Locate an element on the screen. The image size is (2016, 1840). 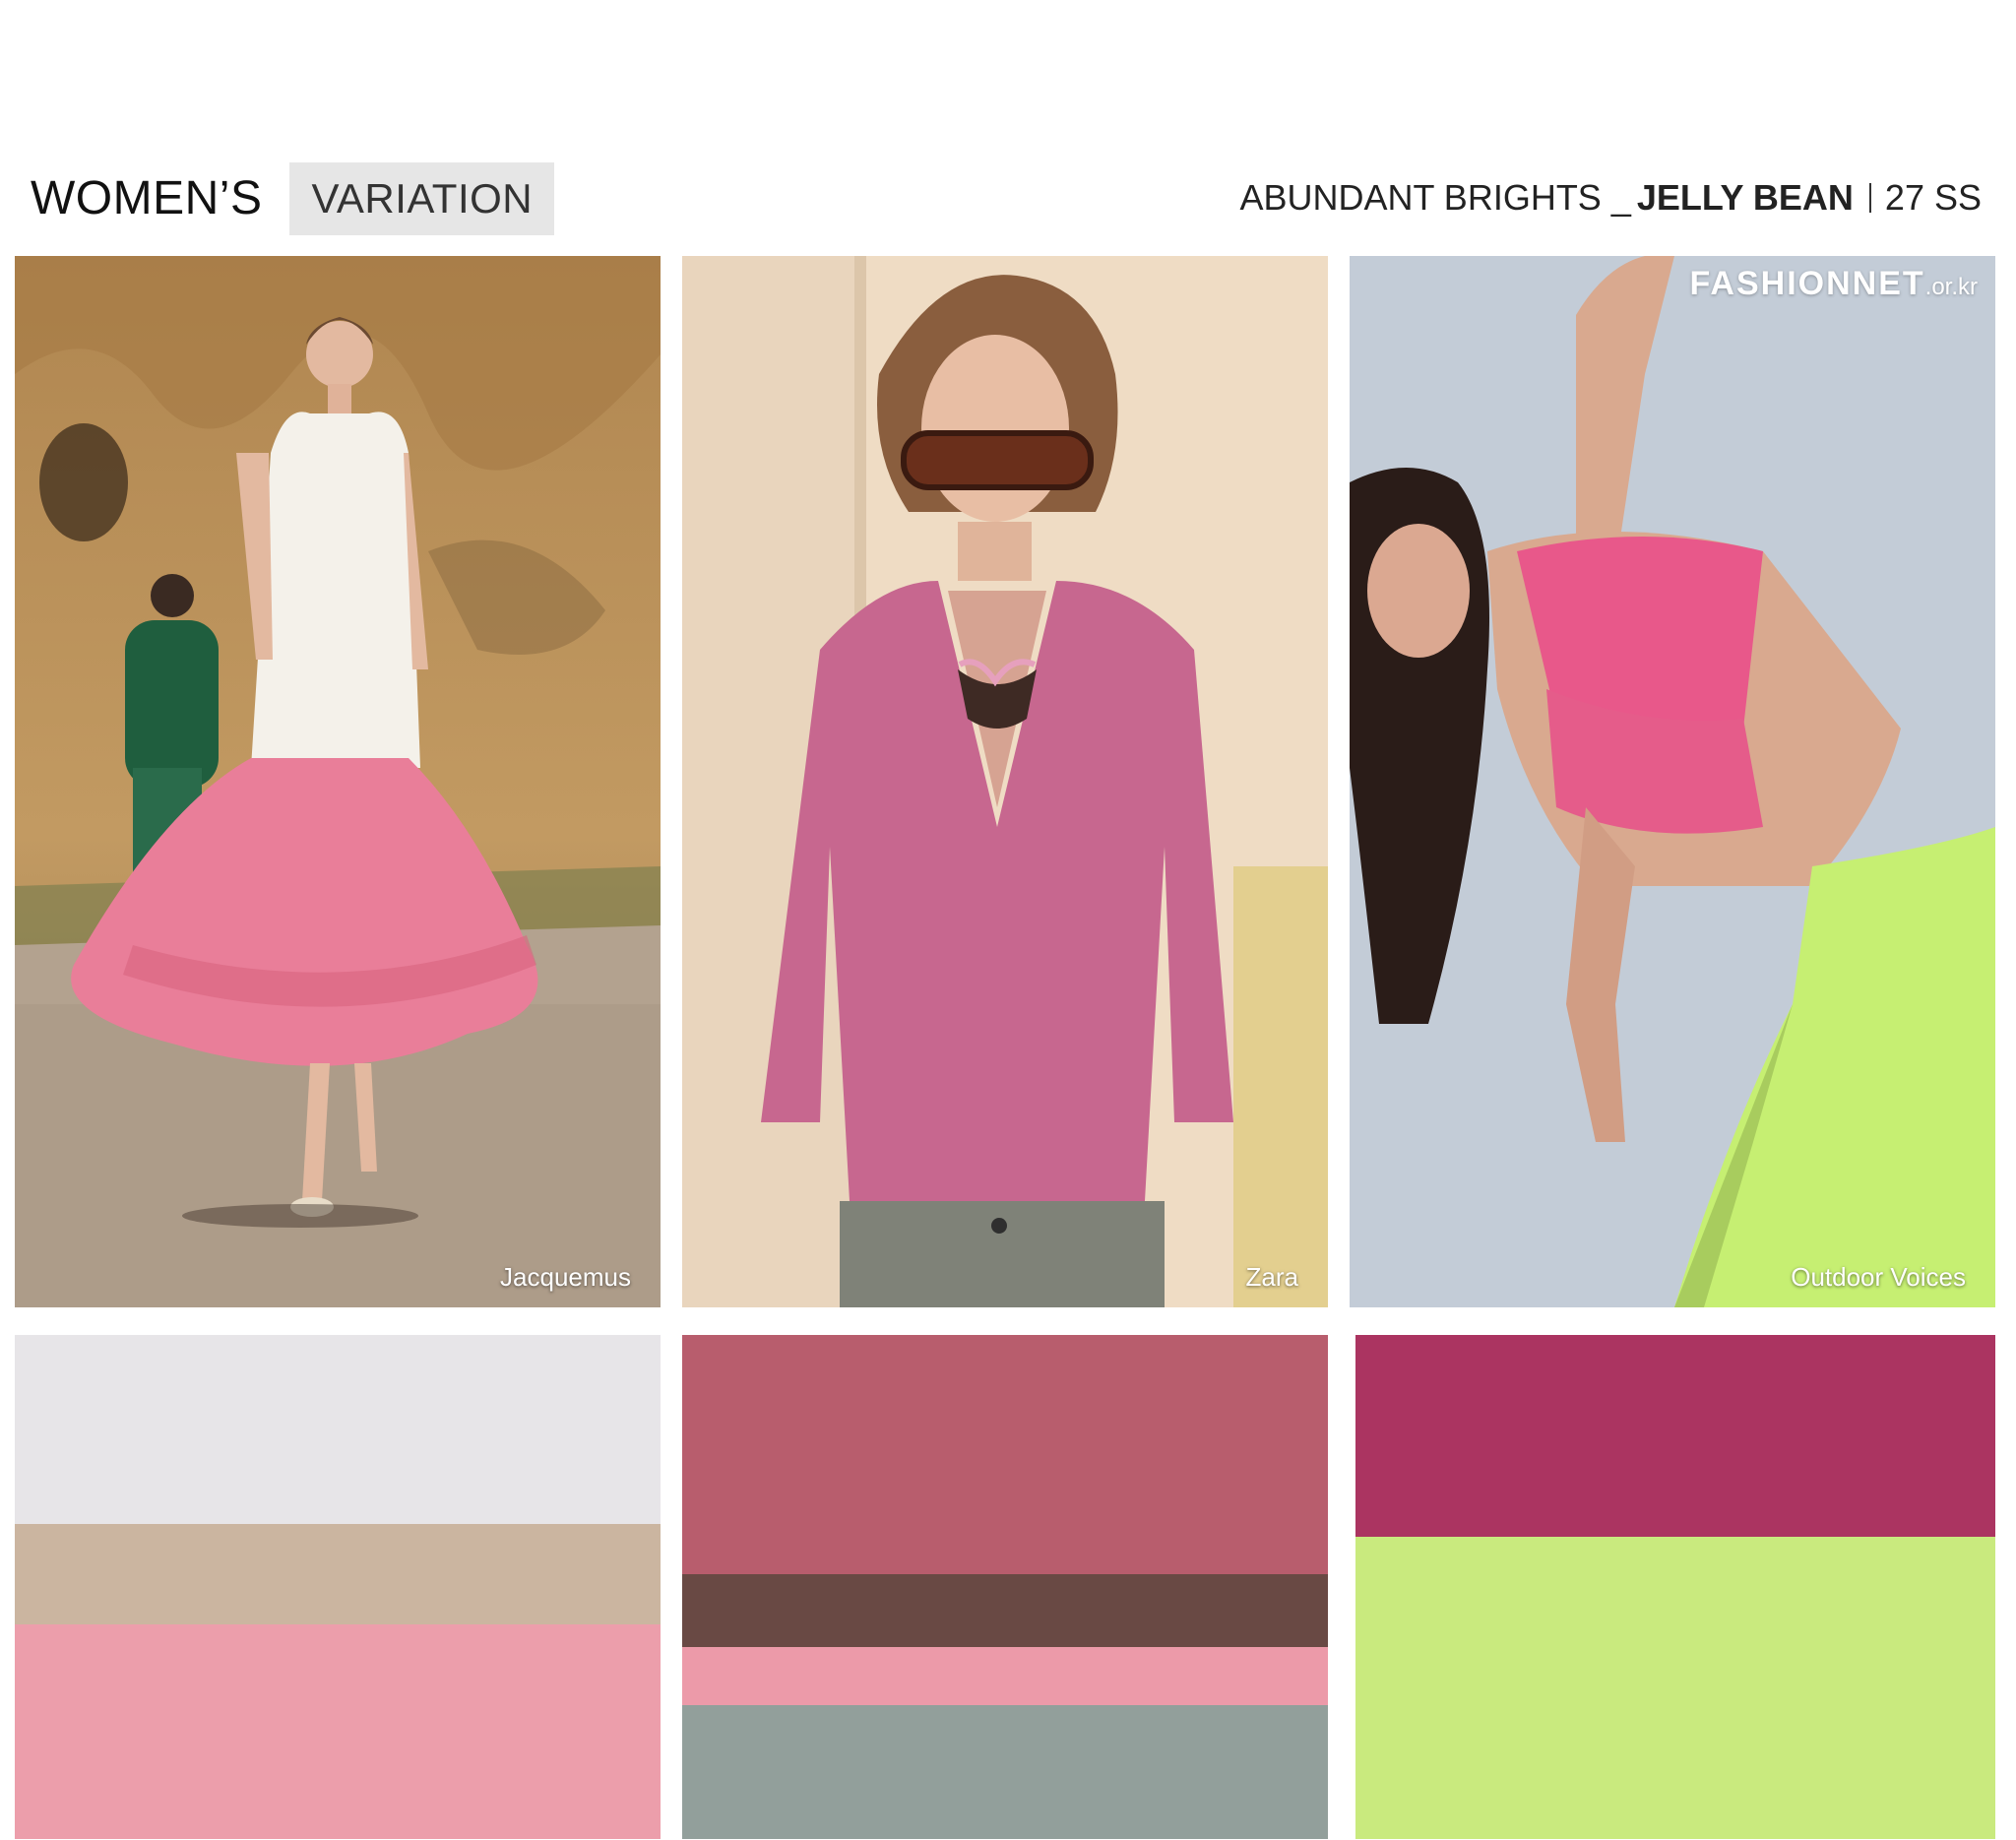
theme-title: ABUNDANT BRIGHTS _ is located at coordinates (1435, 197).